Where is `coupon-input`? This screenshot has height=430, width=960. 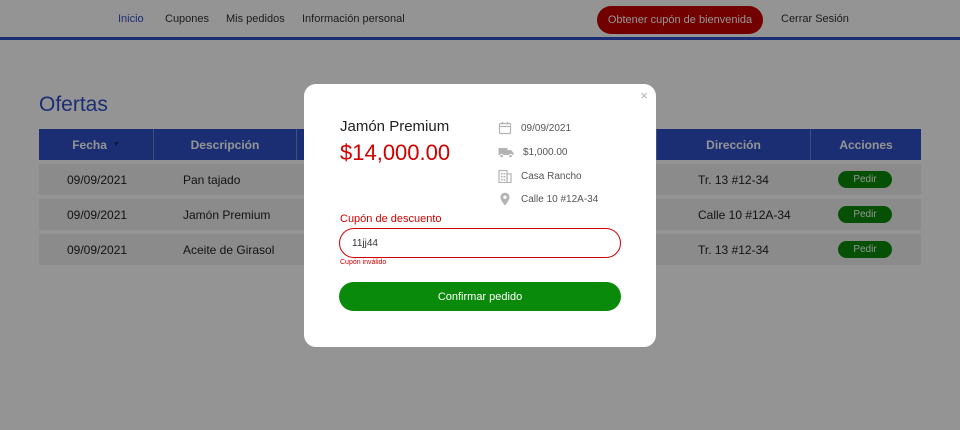
coupon-input is located at coordinates (480, 243).